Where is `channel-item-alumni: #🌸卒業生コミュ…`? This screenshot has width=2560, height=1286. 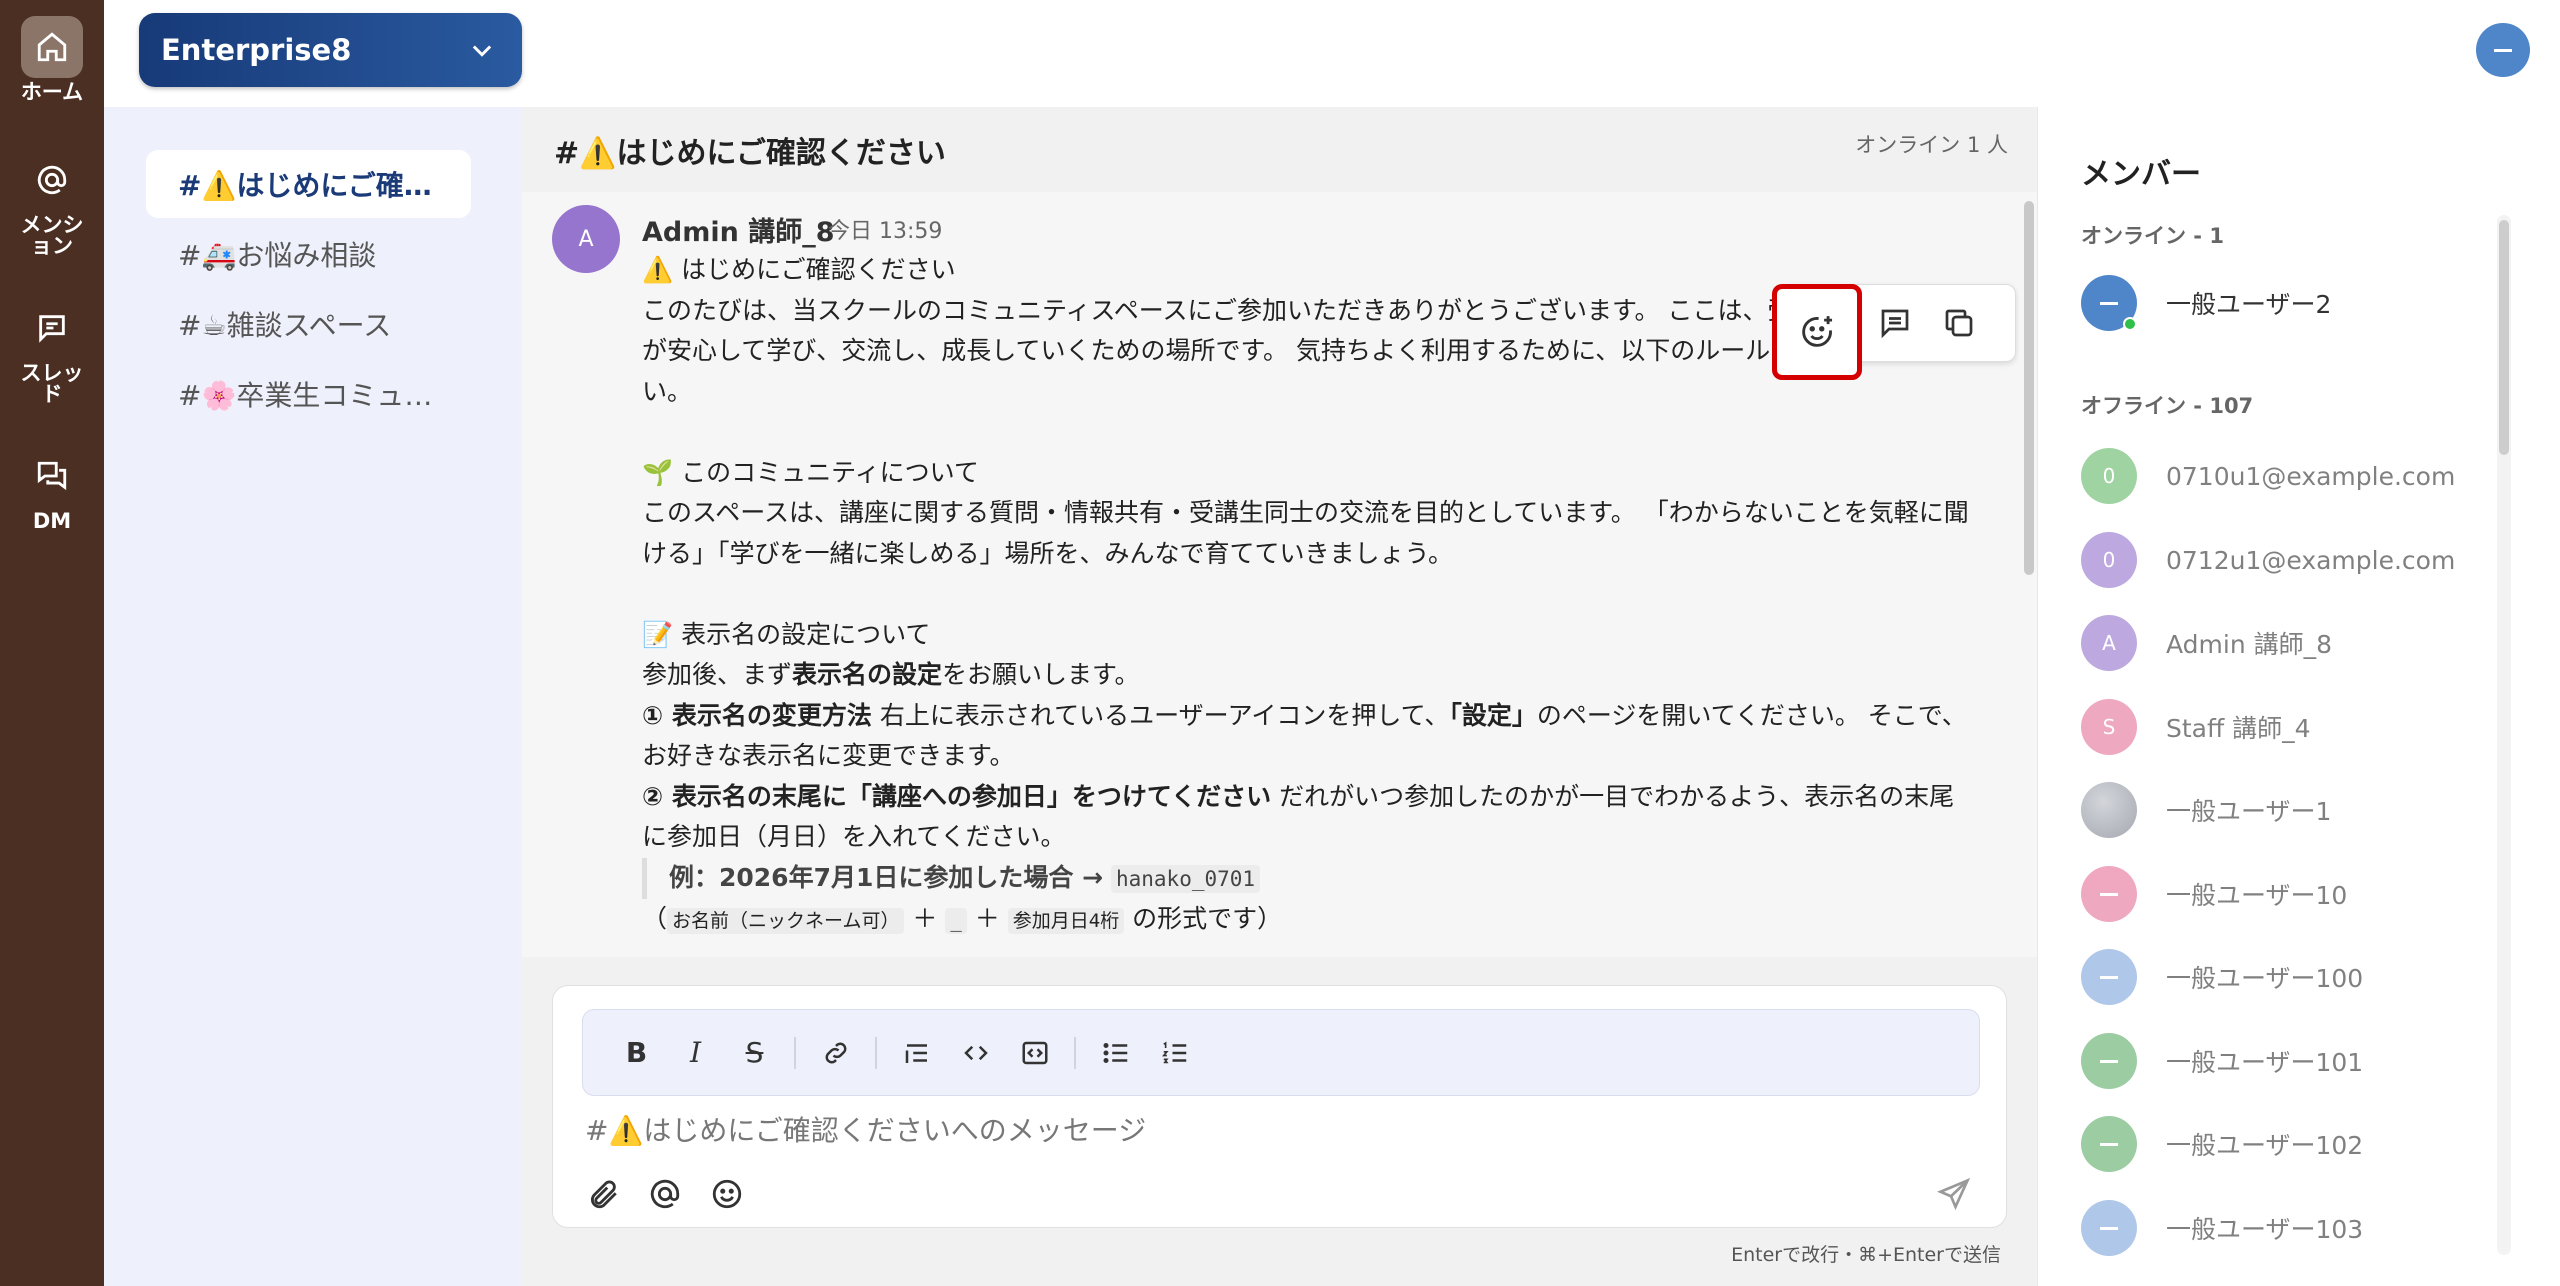
channel-item-alumni: #🌸卒業生コミュ… is located at coordinates (308, 394).